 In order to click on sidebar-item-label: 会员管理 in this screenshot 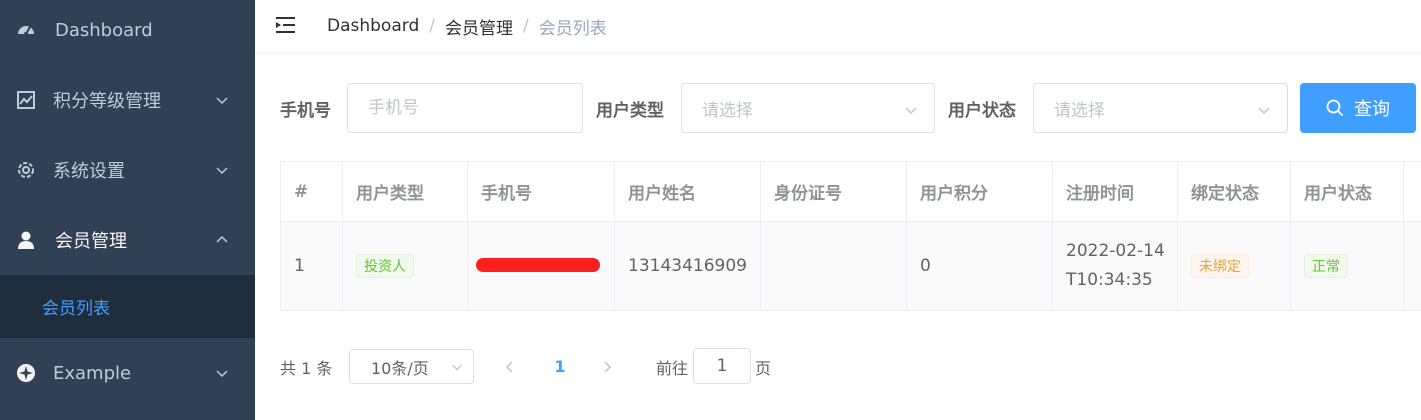, I will do `click(91, 241)`.